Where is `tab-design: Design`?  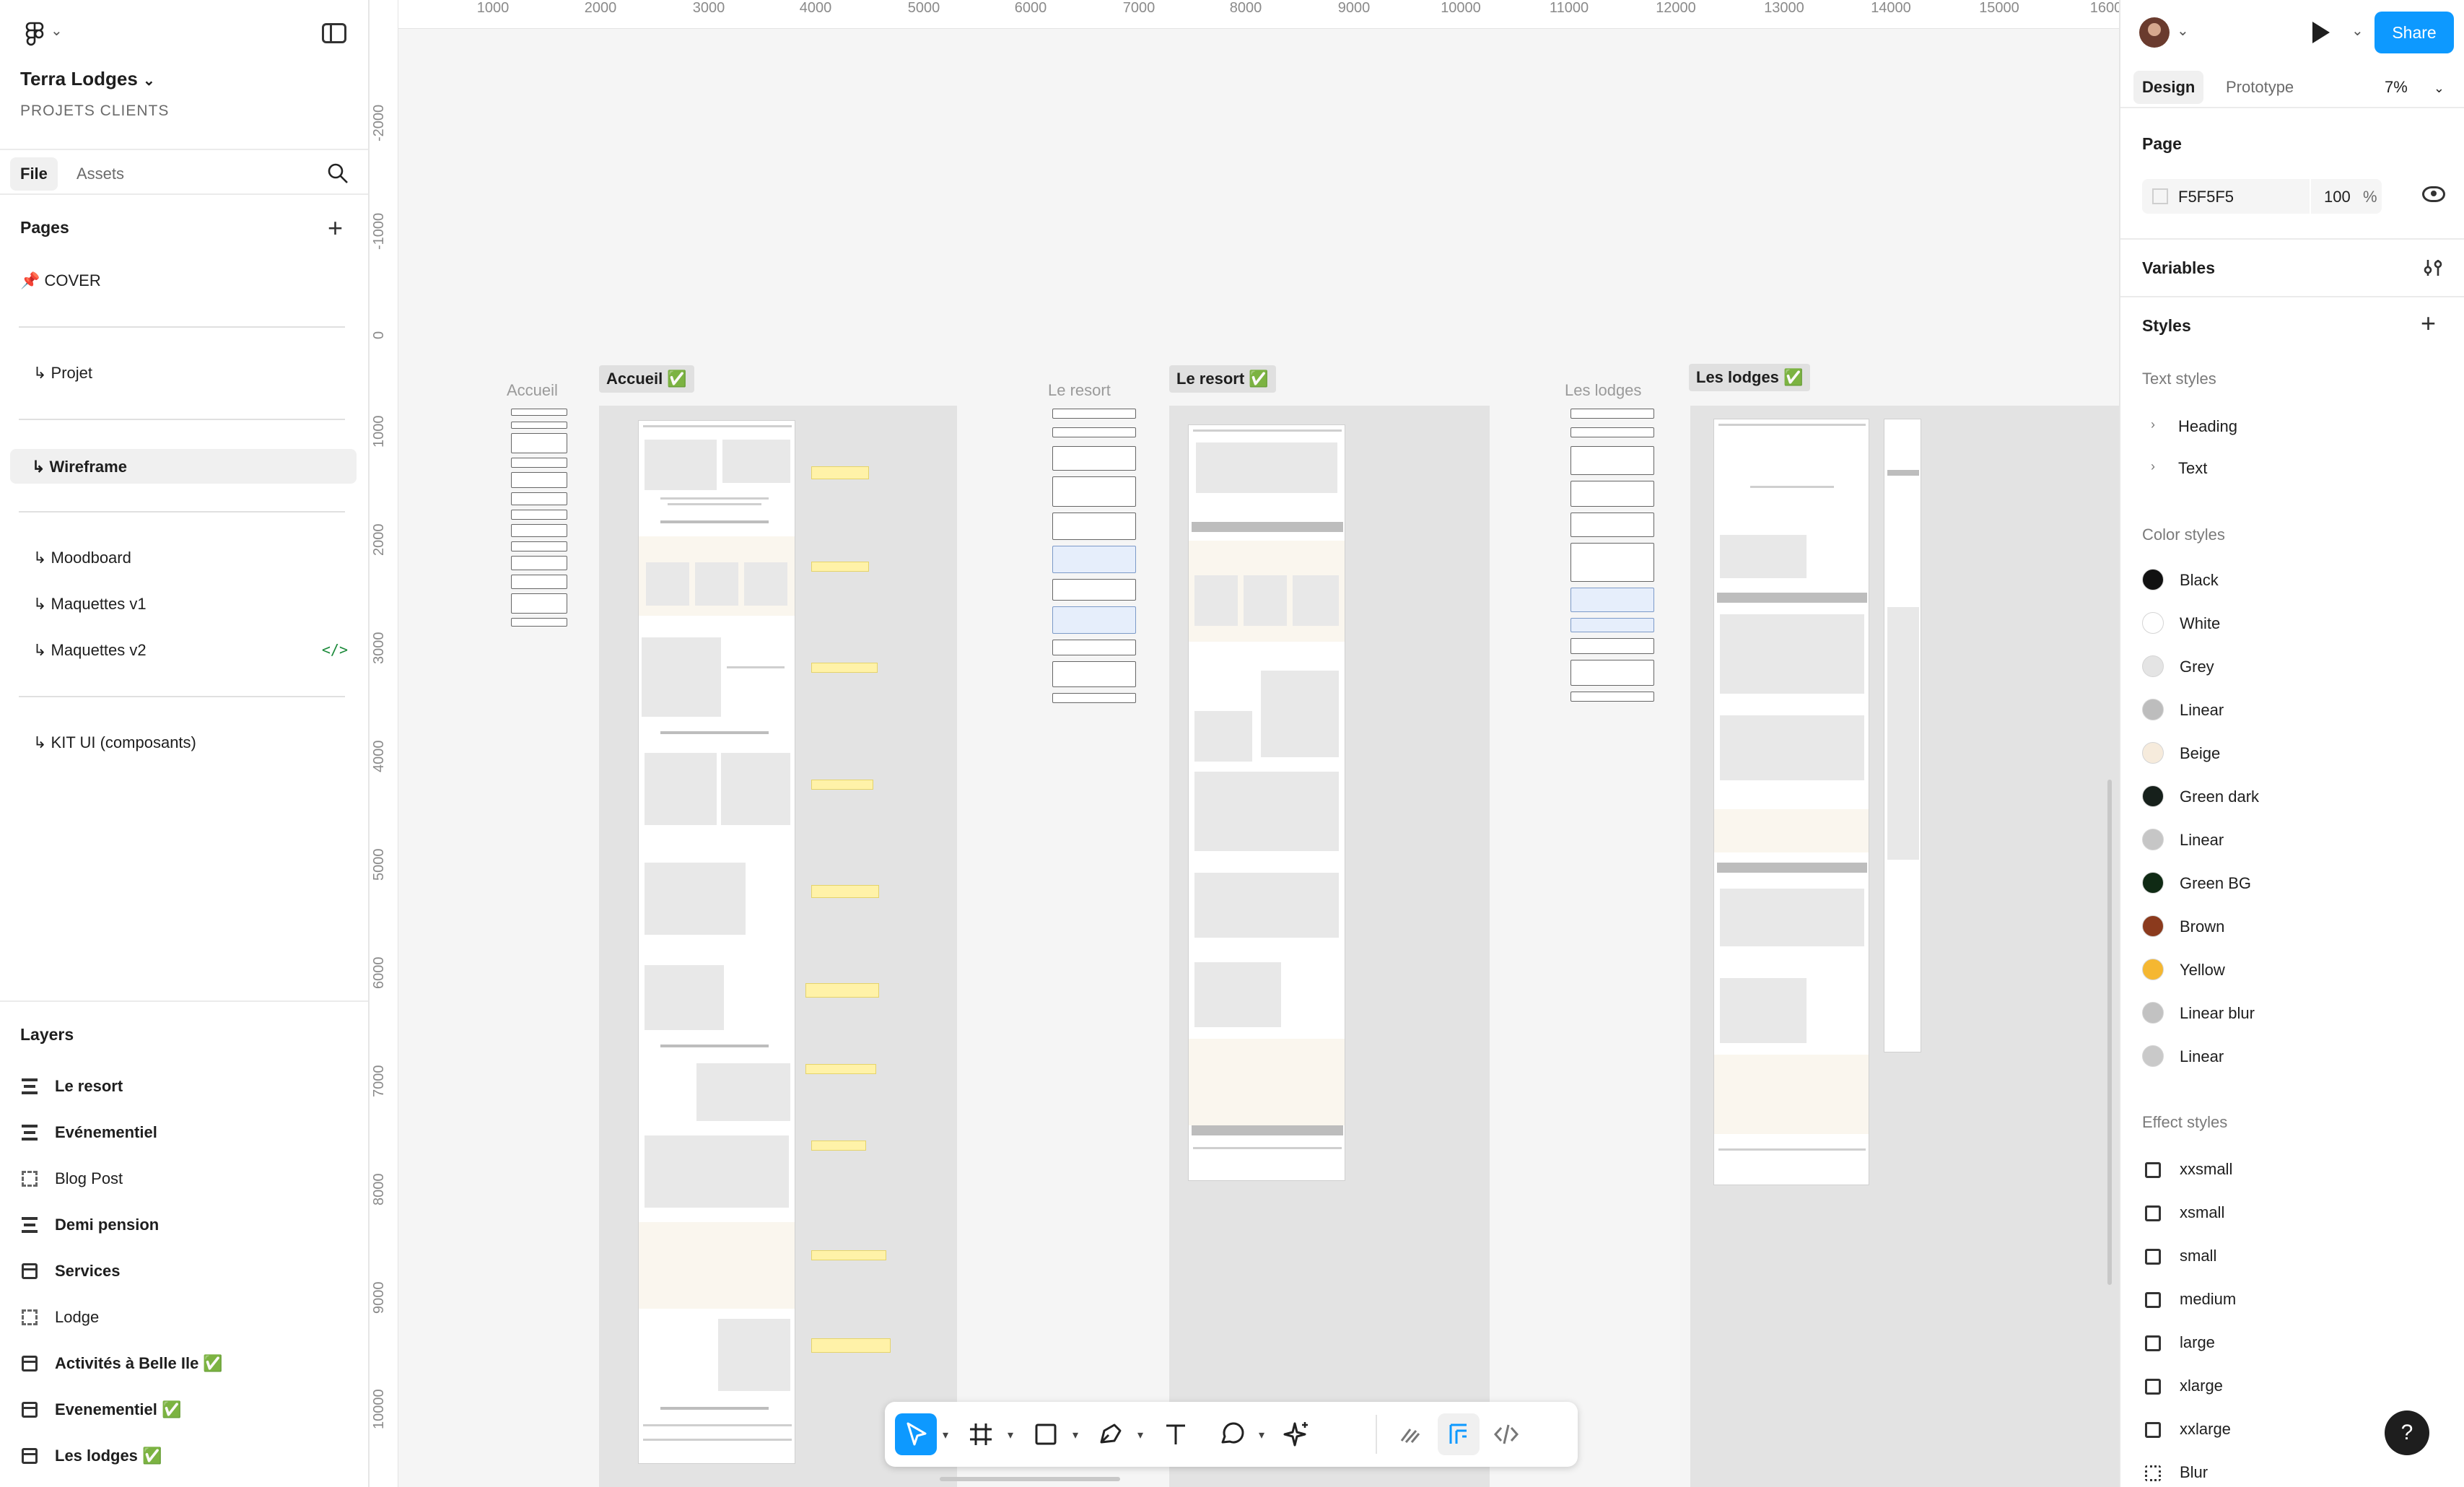 tab-design: Design is located at coordinates (2168, 87).